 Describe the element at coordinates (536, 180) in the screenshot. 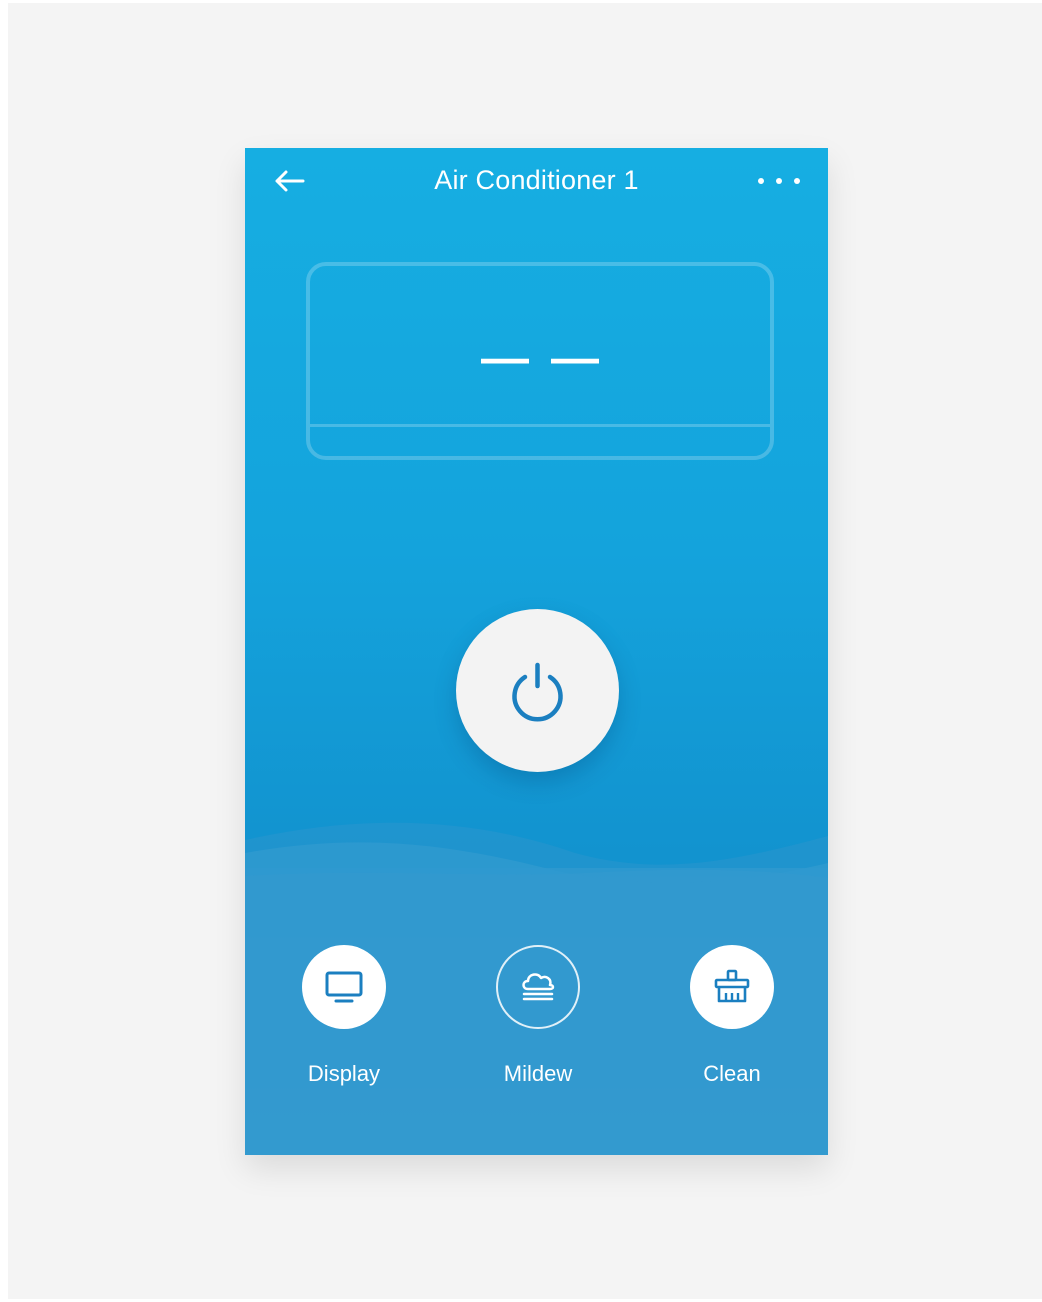

I see `page-title: Air Conditioner 1` at that location.